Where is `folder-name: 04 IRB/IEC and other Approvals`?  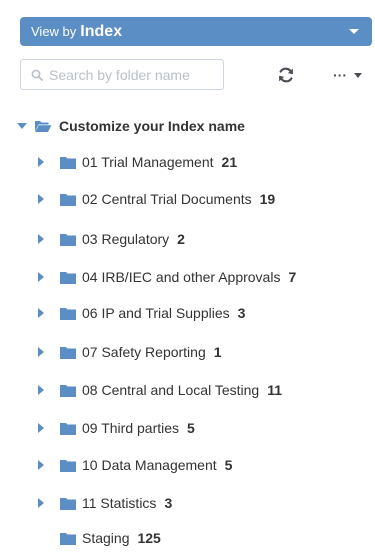
folder-name: 04 IRB/IEC and other Approvals is located at coordinates (181, 277).